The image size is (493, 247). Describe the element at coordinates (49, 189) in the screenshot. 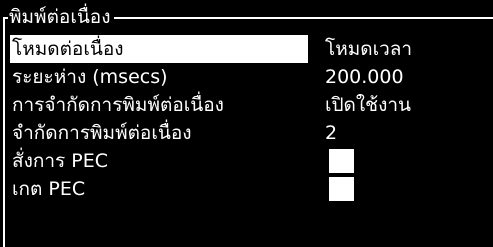

I see `pec-gate-label: เกต PEC` at that location.